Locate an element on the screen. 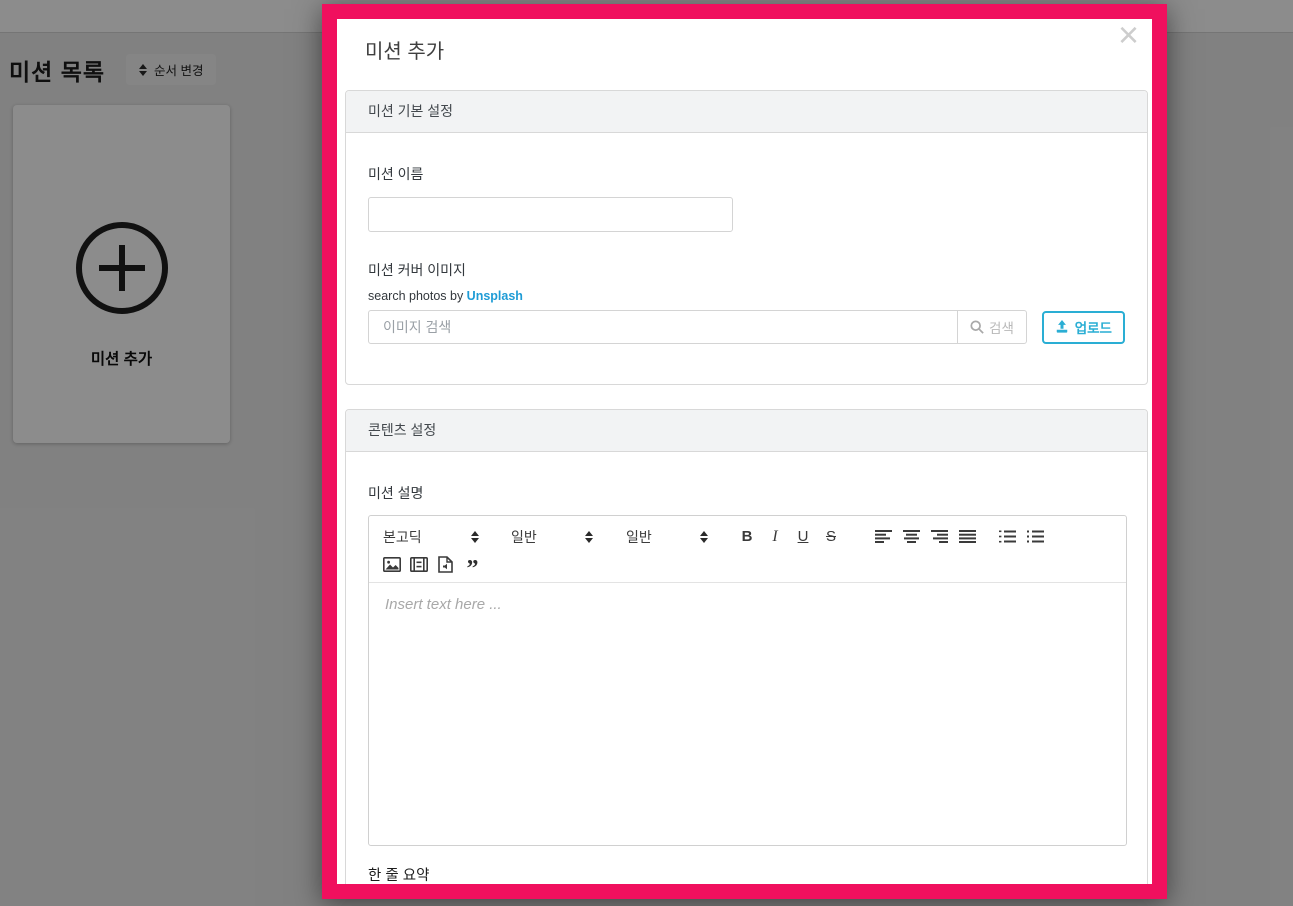 Image resolution: width=1293 pixels, height=906 pixels. italic-button: I is located at coordinates (775, 536).